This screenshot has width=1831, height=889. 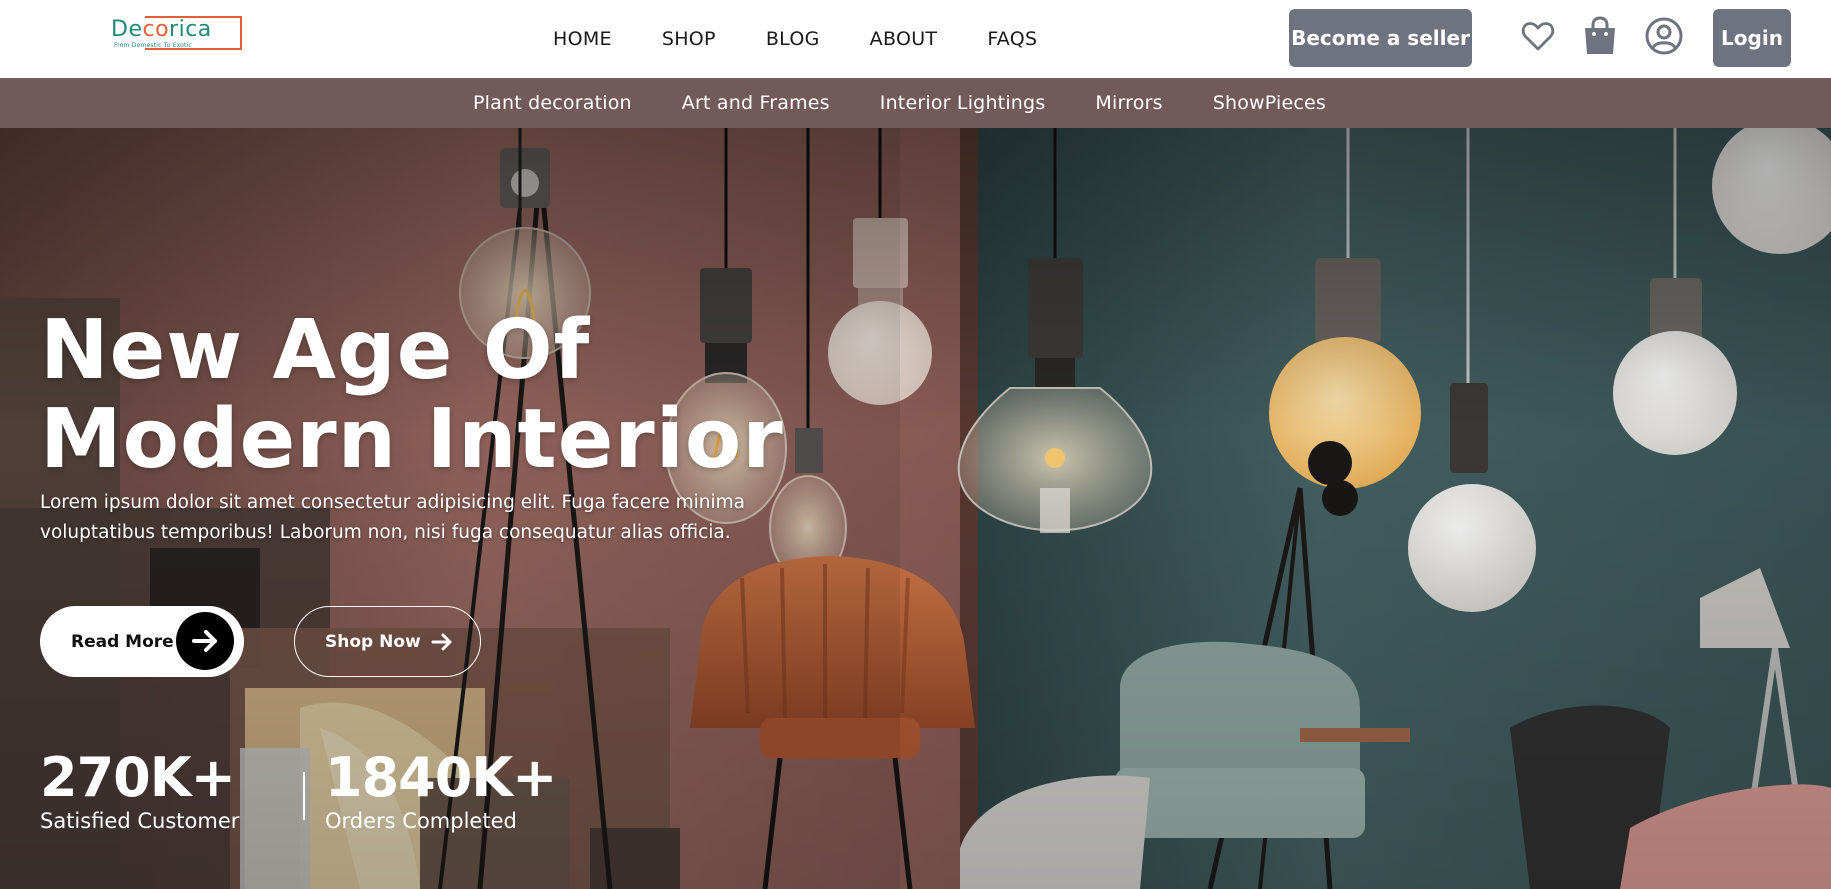 What do you see at coordinates (1380, 38) in the screenshot?
I see `become-seller-button: Become a seller` at bounding box center [1380, 38].